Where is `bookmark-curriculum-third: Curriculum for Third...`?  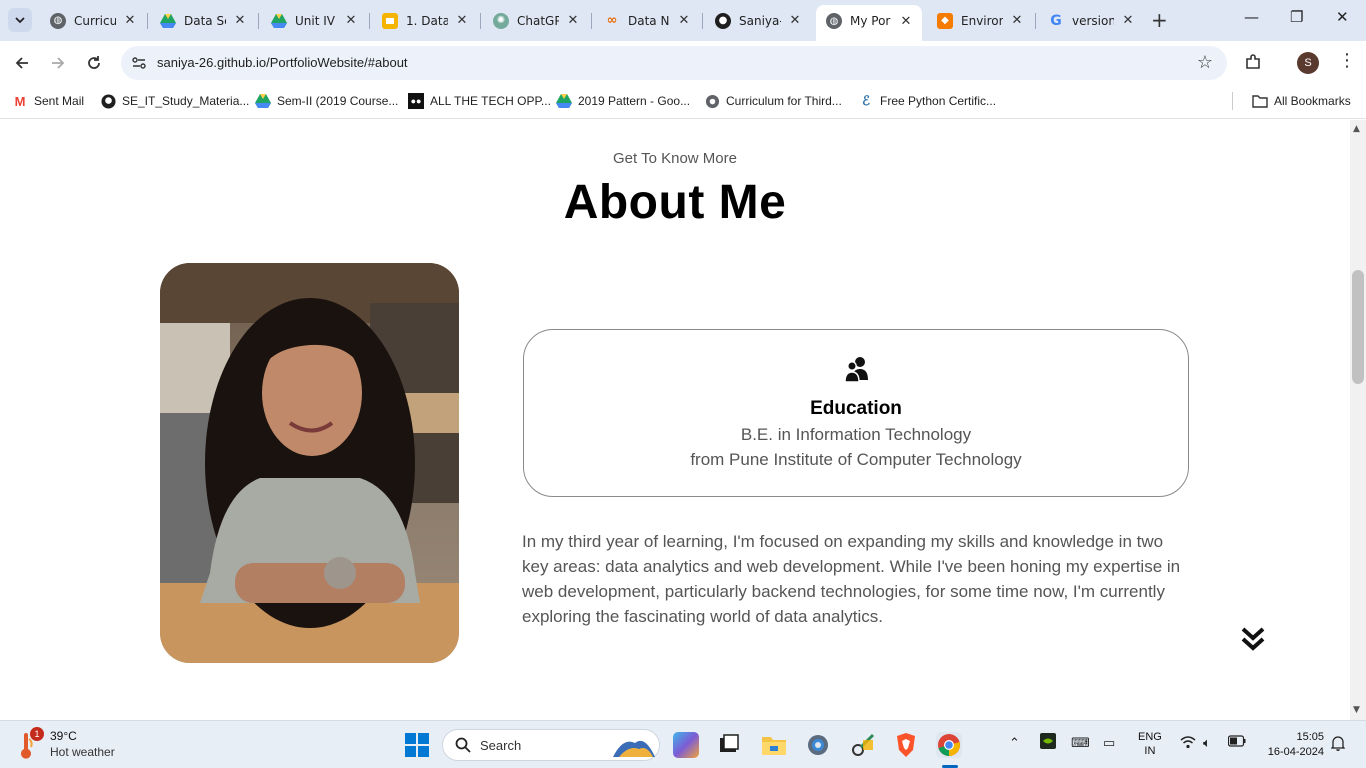 bookmark-curriculum-third: Curriculum for Third... is located at coordinates (773, 101).